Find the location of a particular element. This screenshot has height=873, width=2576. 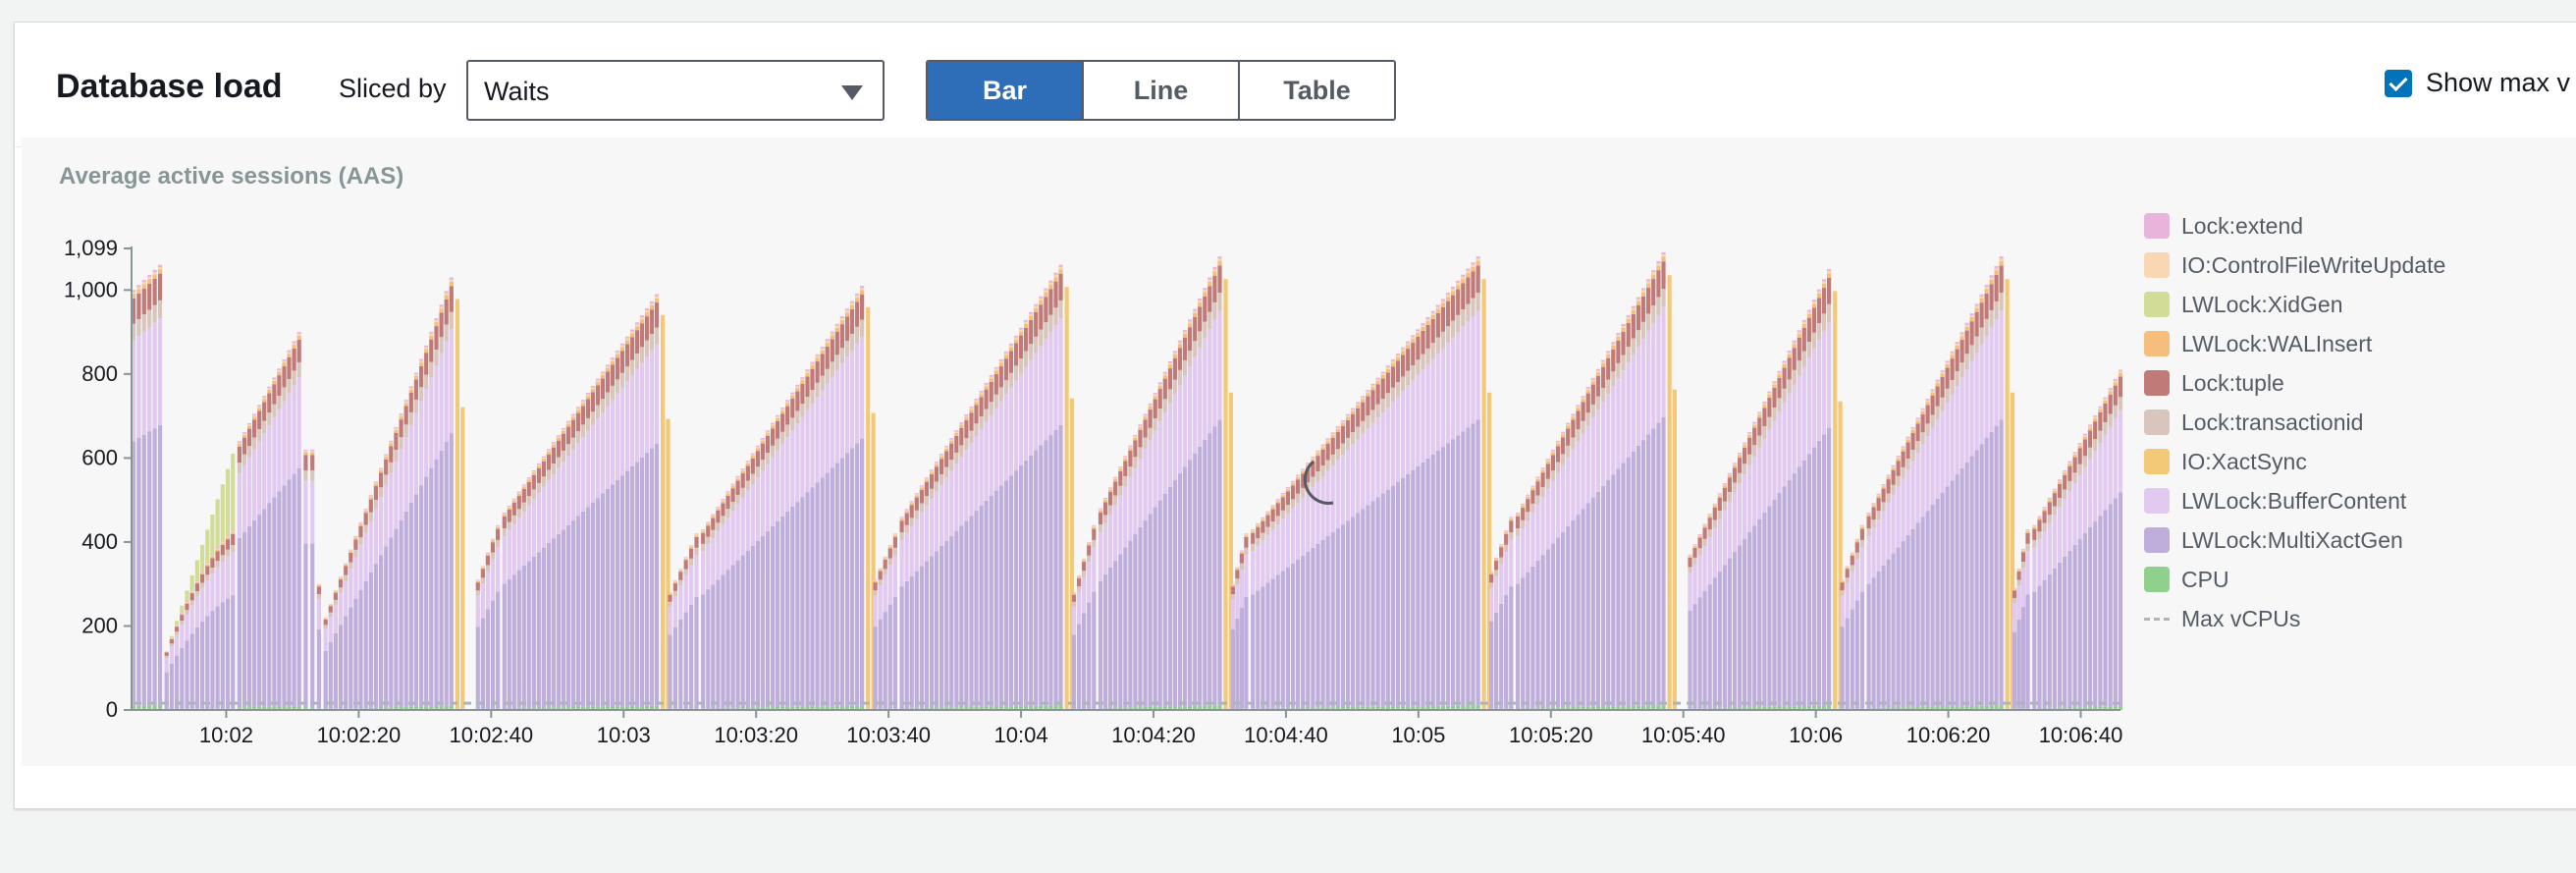

legend-item-lock-extend: Lock:extend is located at coordinates (2294, 226).